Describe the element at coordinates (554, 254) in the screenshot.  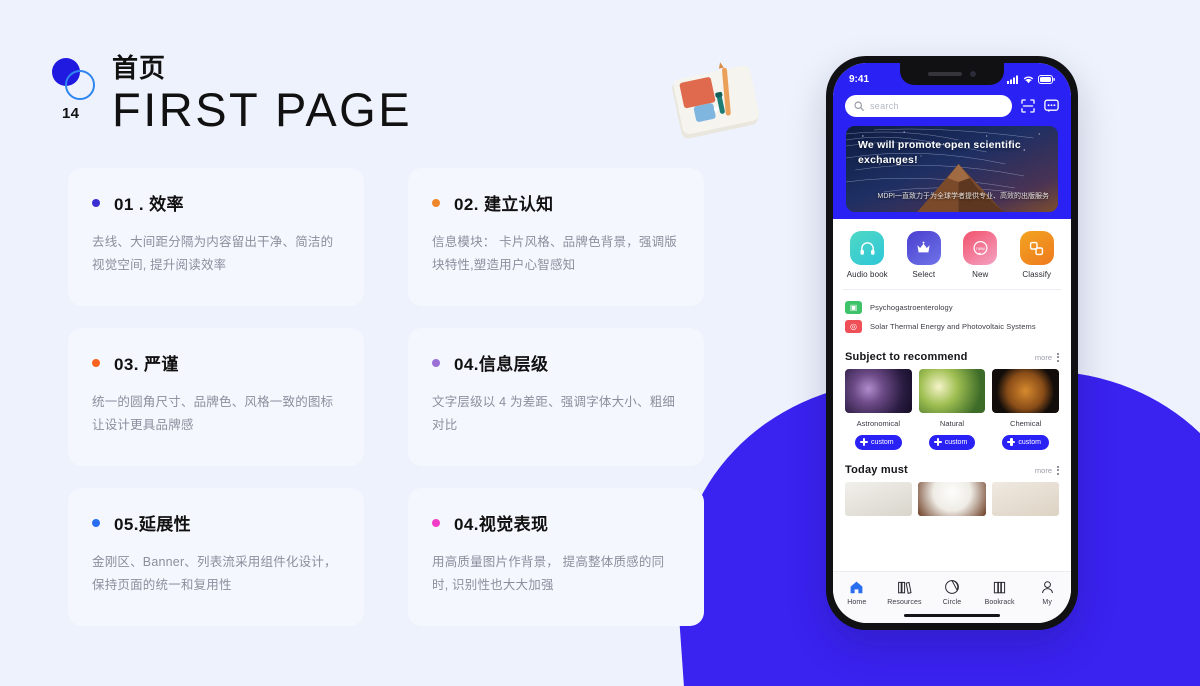
I see `card-body: 信息模块： 卡片风格、品牌色背景，强调版块特性,塑造用户心智感知` at that location.